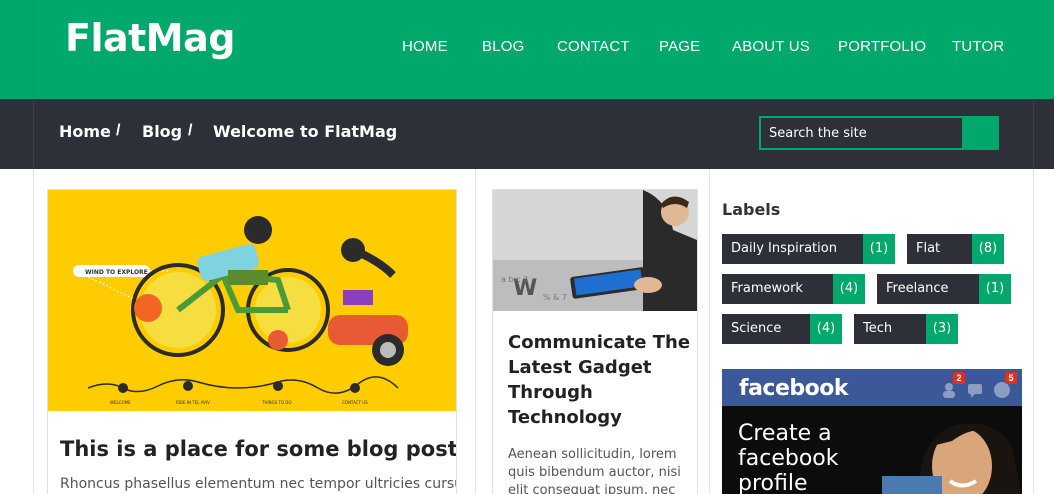 This screenshot has height=494, width=1054. I want to click on search-box, so click(879, 133).